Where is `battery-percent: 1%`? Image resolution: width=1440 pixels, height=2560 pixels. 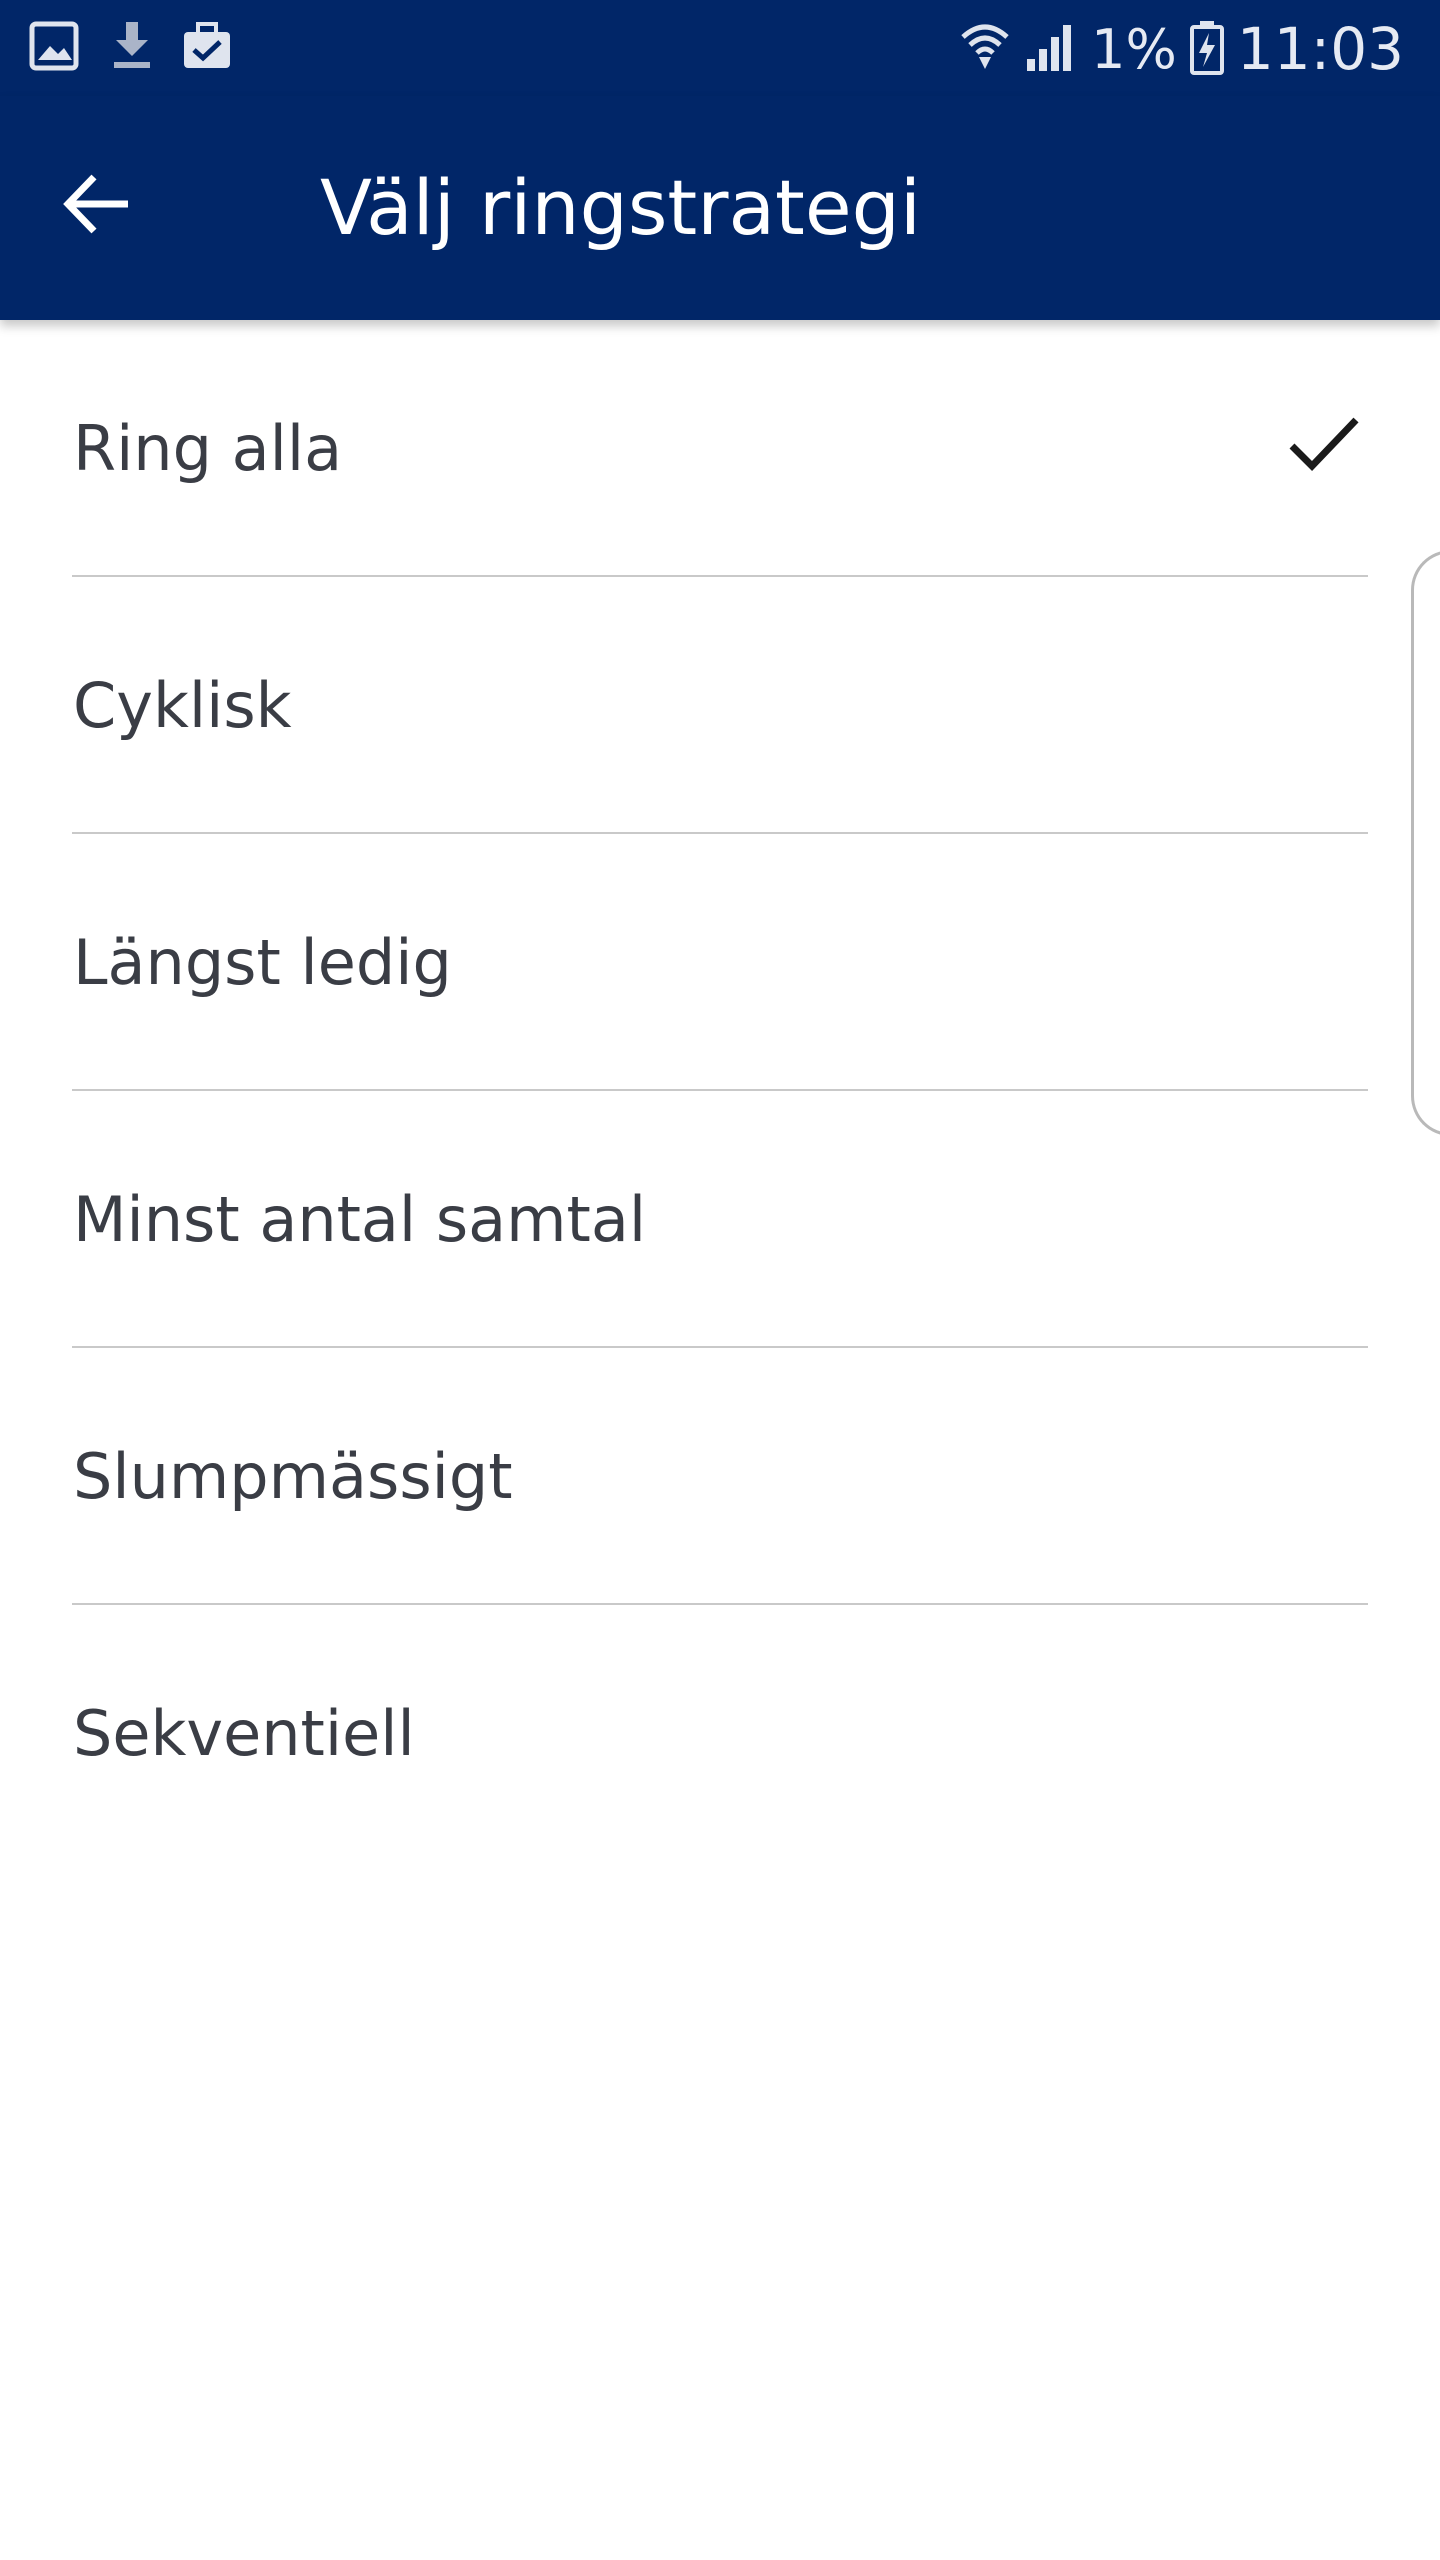
battery-percent: 1% is located at coordinates (1134, 49).